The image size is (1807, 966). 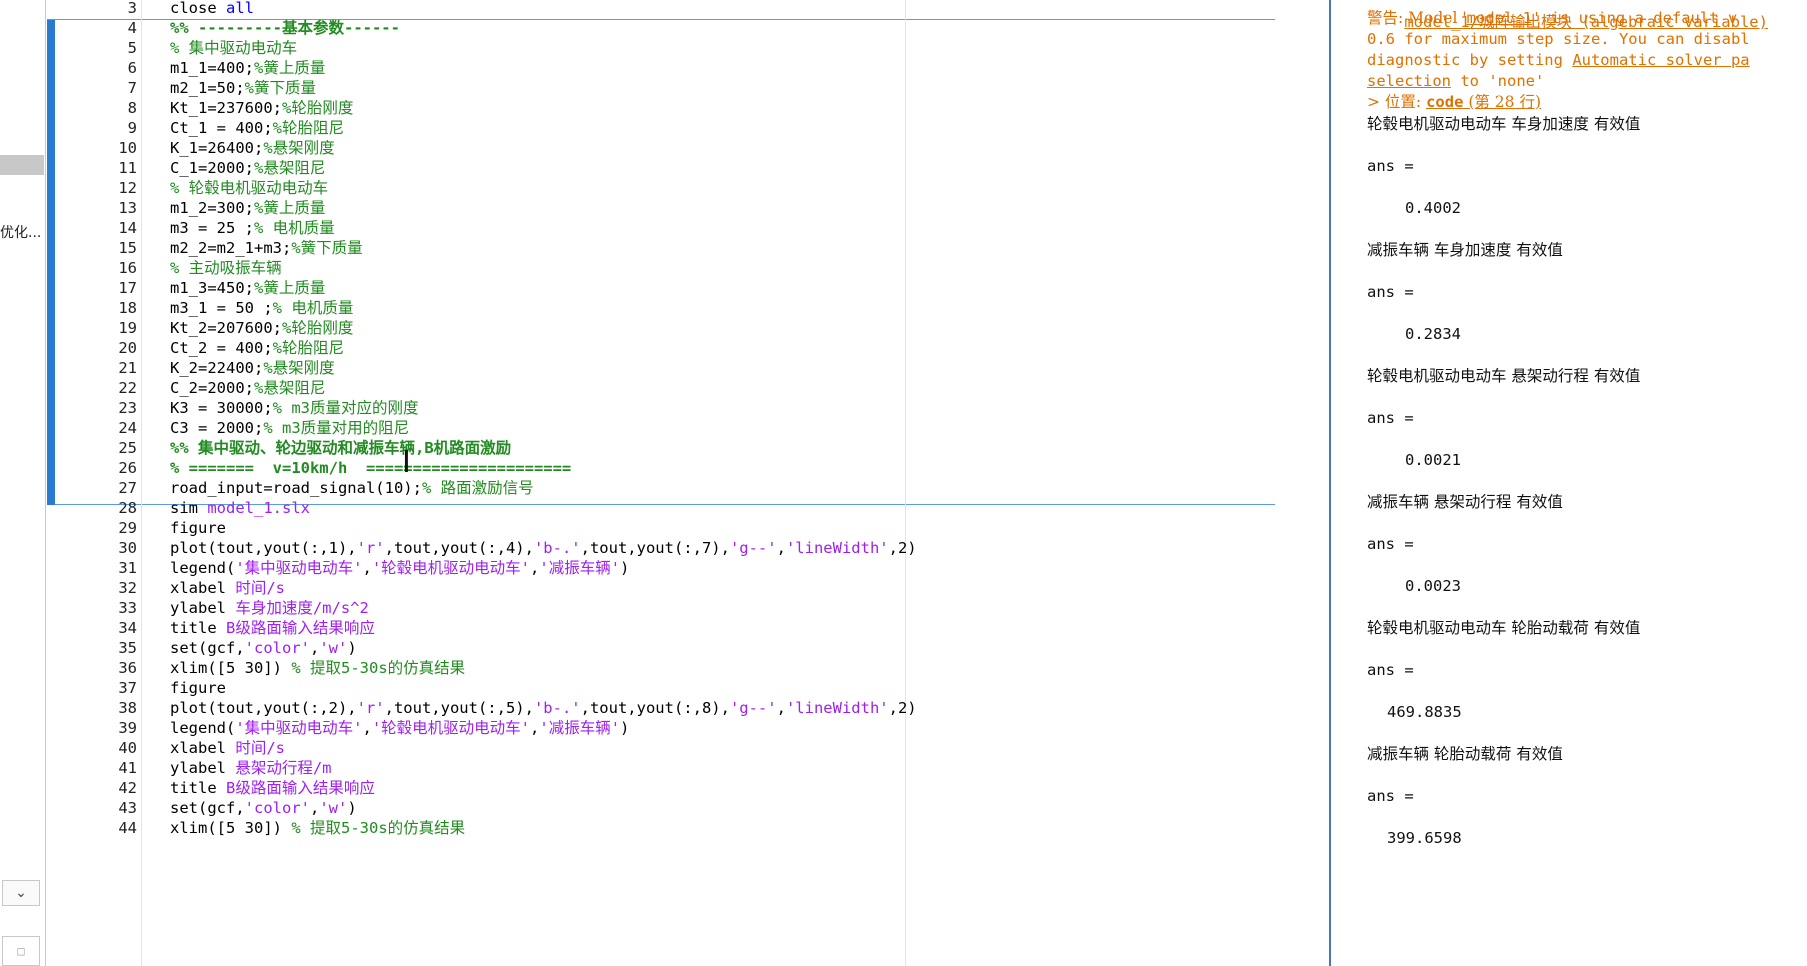 What do you see at coordinates (226, 328) in the screenshot?
I see `code-token: Kt_2=207600;` at bounding box center [226, 328].